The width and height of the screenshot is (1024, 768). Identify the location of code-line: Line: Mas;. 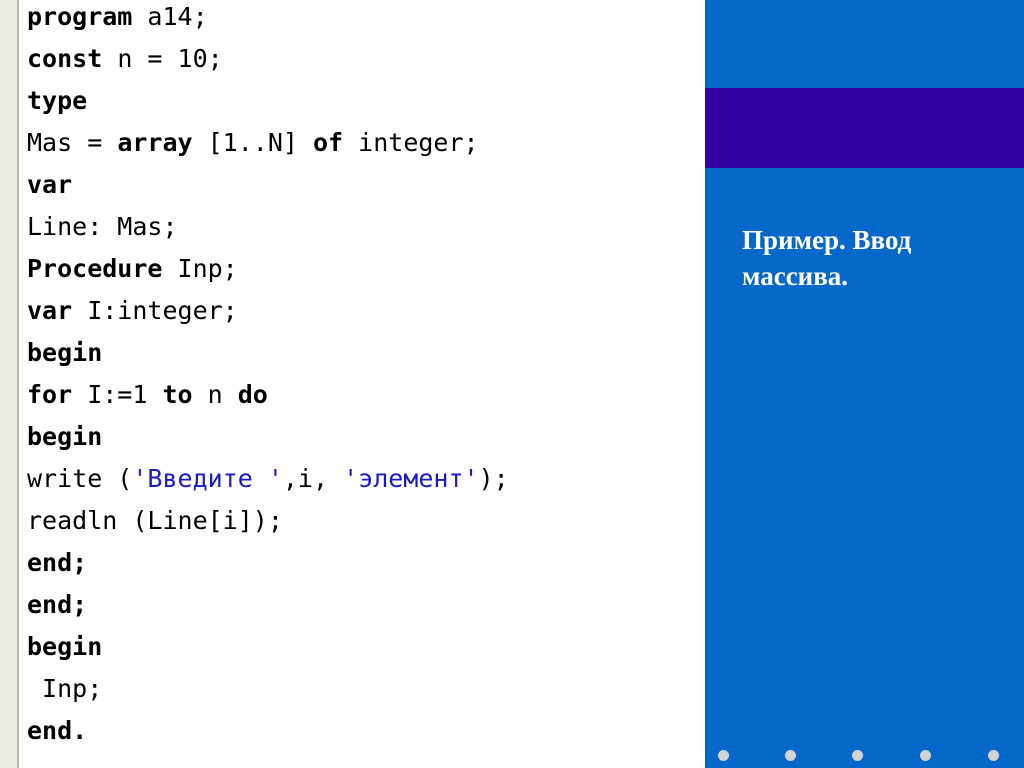
(367, 227).